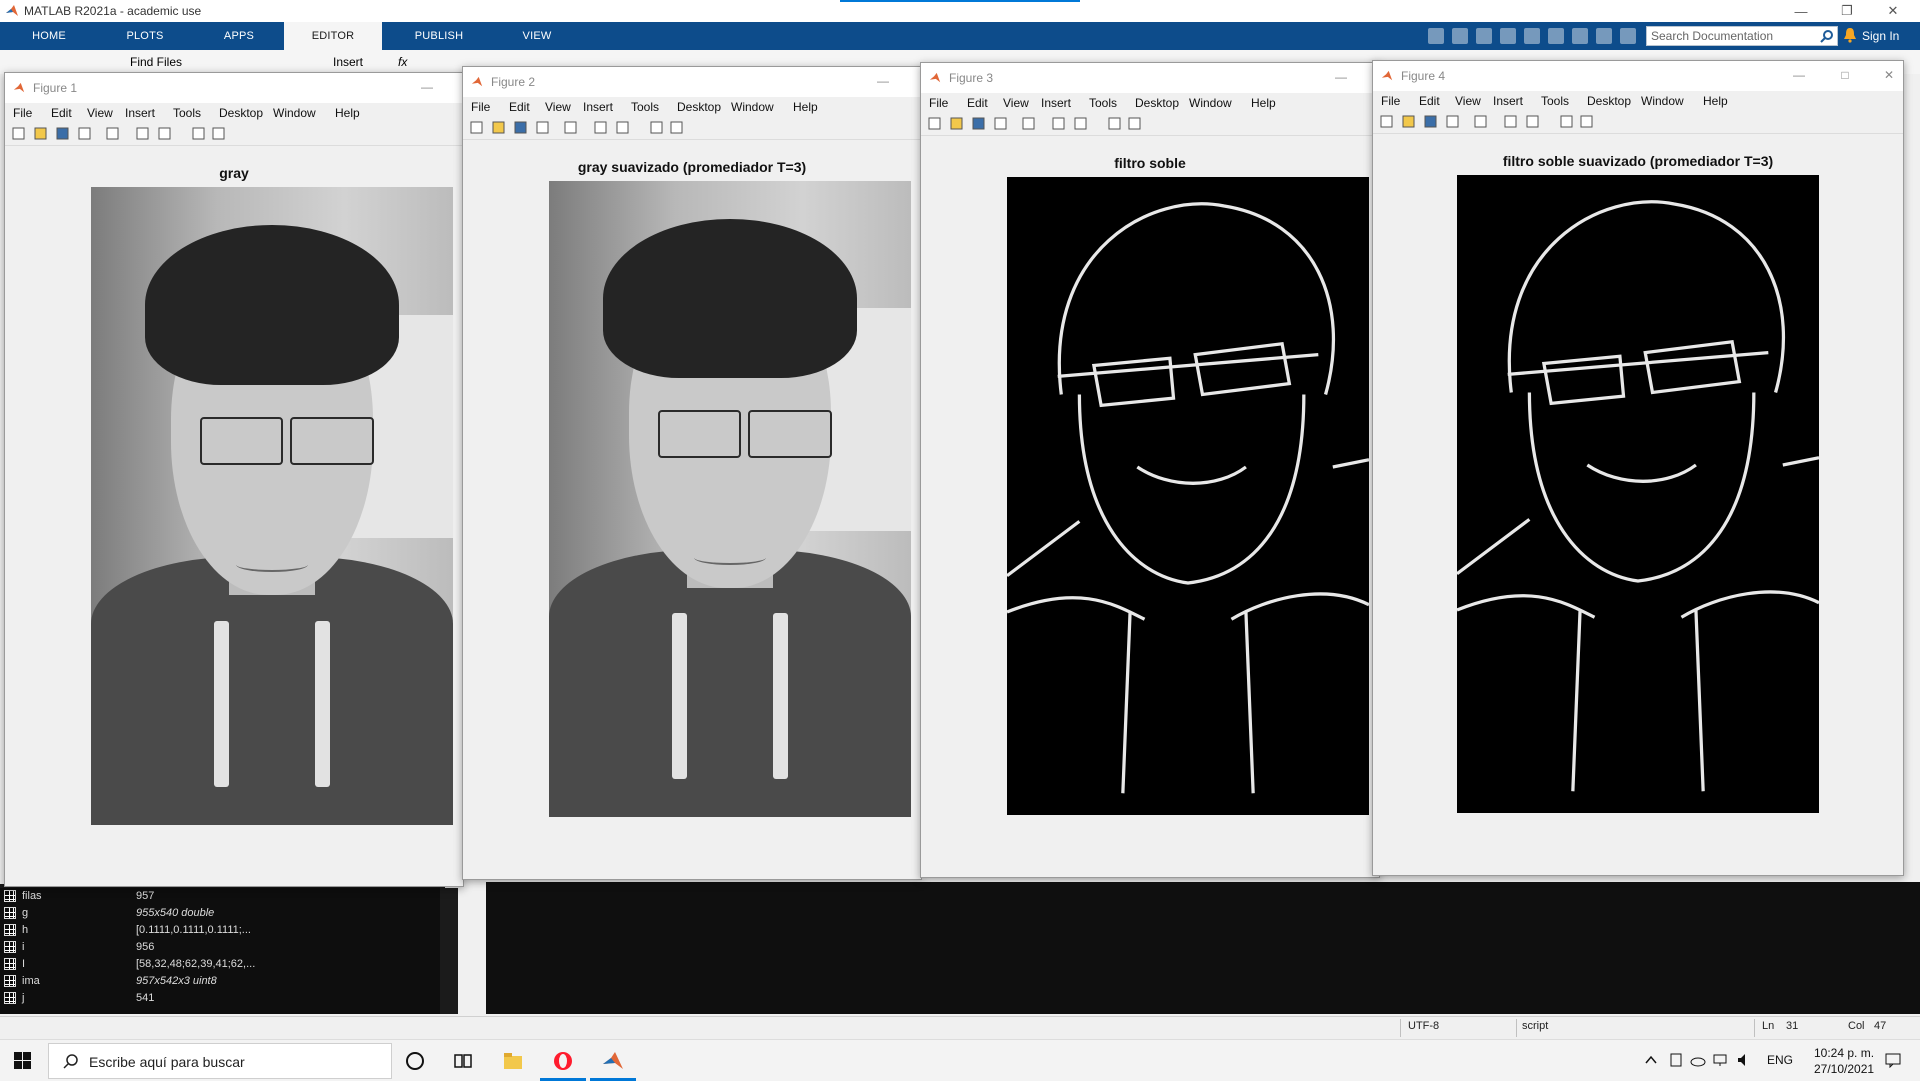 The height and width of the screenshot is (1081, 1920). Describe the element at coordinates (1532, 36) in the screenshot. I see `undo-icon` at that location.